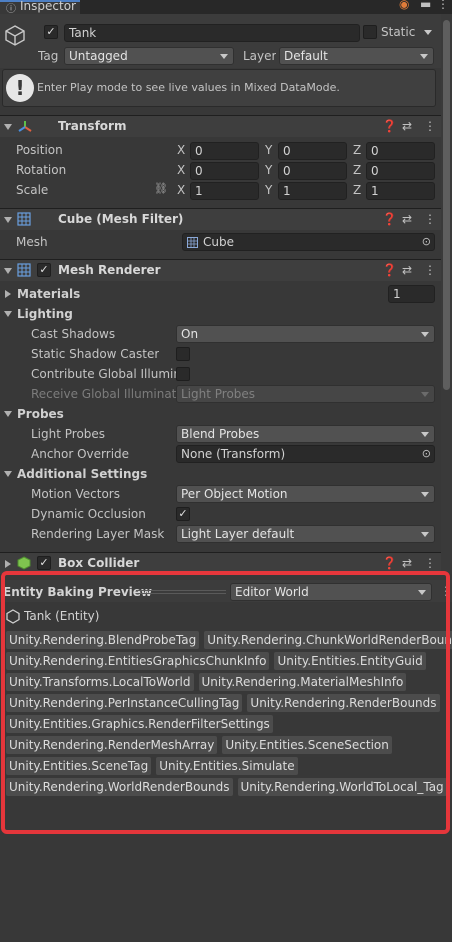  I want to click on contribute-gi-checkbox, so click(183, 374).